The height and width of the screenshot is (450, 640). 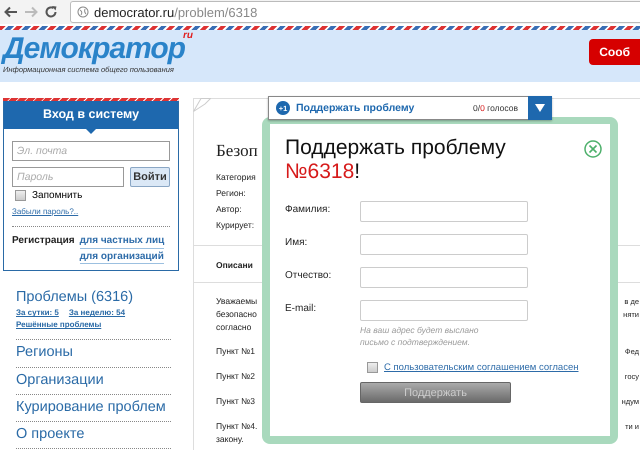 I want to click on caret-icon, so click(x=540, y=108).